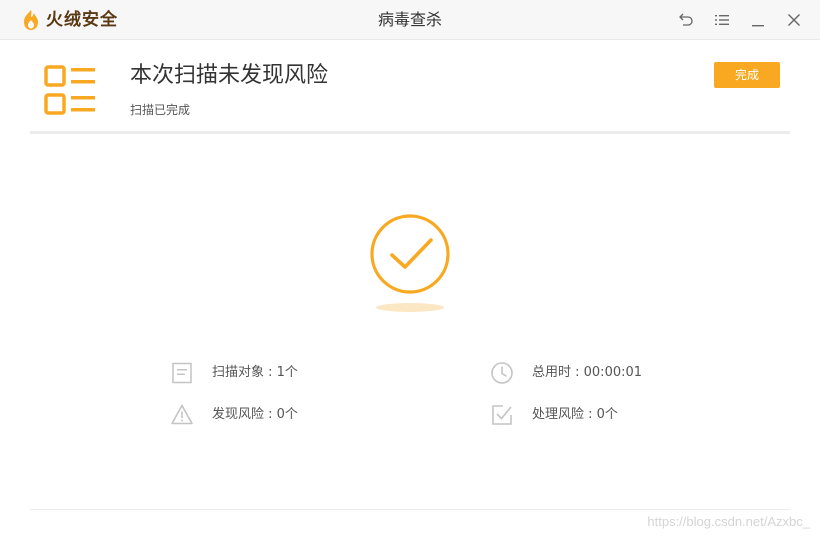  I want to click on stat-text: 发现风险 : 0个, so click(255, 414).